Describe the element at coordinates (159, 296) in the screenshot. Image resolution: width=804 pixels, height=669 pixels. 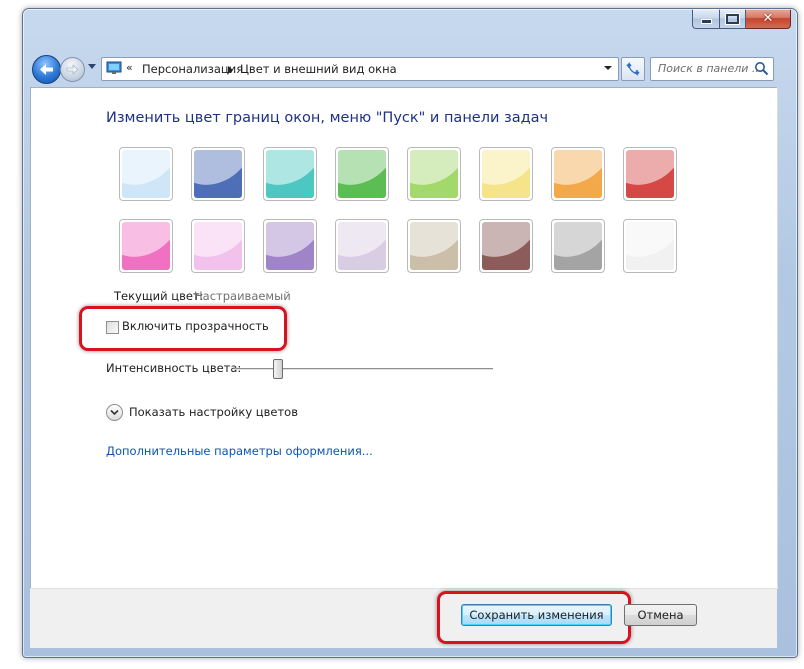
I see `current-color-label: Текущий цвет:` at that location.